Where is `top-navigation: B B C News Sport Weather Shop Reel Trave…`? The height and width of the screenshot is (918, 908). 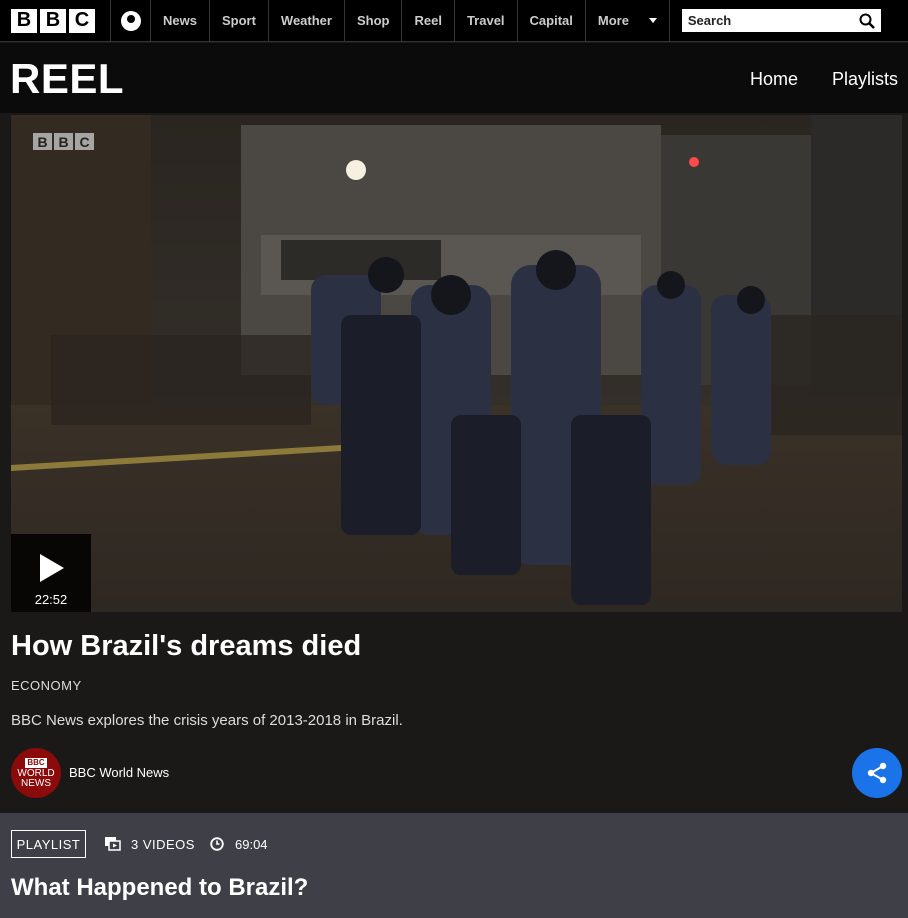 top-navigation: B B C News Sport Weather Shop Reel Trave… is located at coordinates (454, 21).